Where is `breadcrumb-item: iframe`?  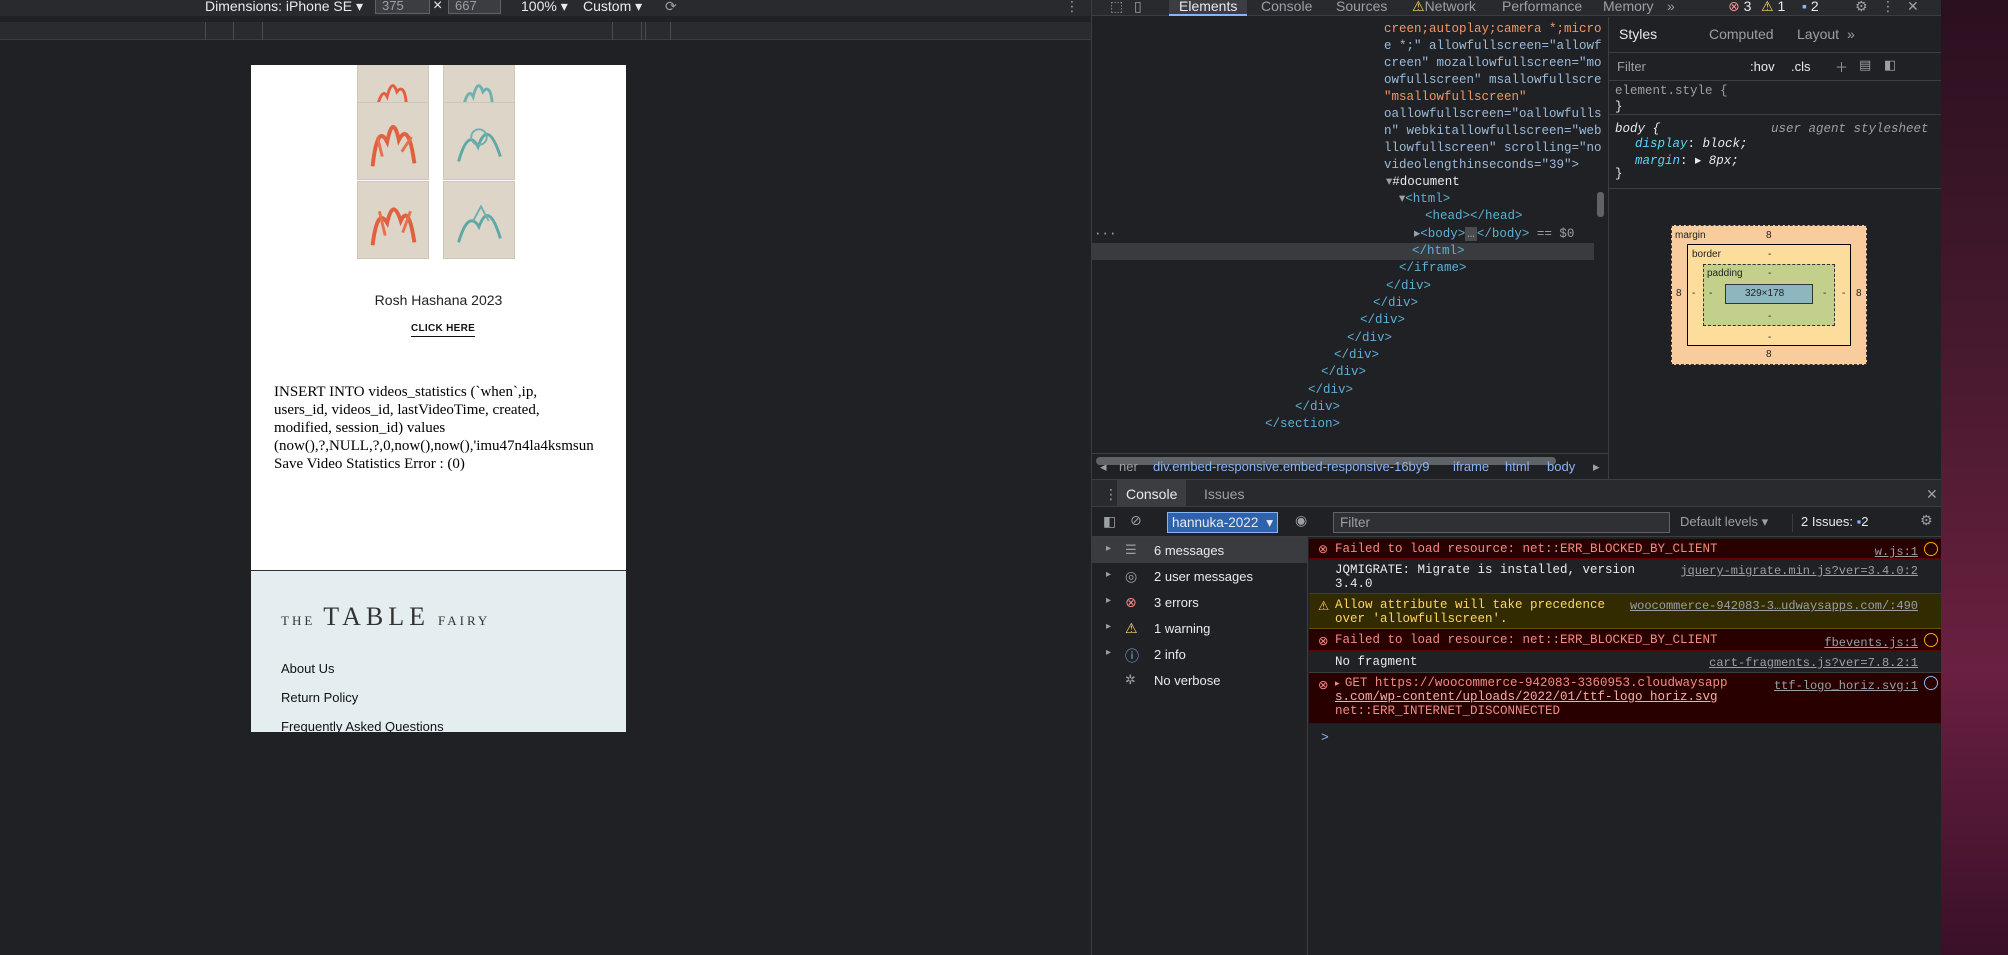 breadcrumb-item: iframe is located at coordinates (1471, 466).